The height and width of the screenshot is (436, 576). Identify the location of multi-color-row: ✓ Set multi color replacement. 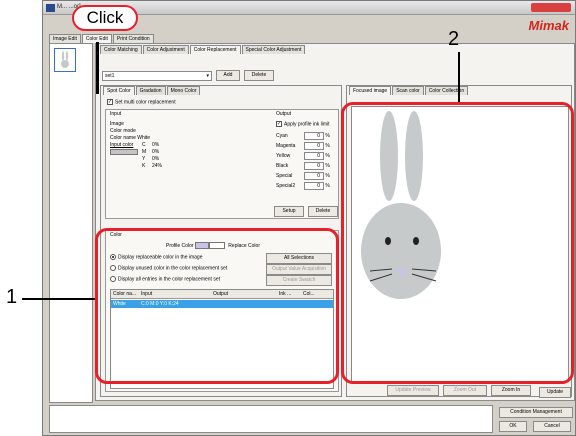
(141, 102).